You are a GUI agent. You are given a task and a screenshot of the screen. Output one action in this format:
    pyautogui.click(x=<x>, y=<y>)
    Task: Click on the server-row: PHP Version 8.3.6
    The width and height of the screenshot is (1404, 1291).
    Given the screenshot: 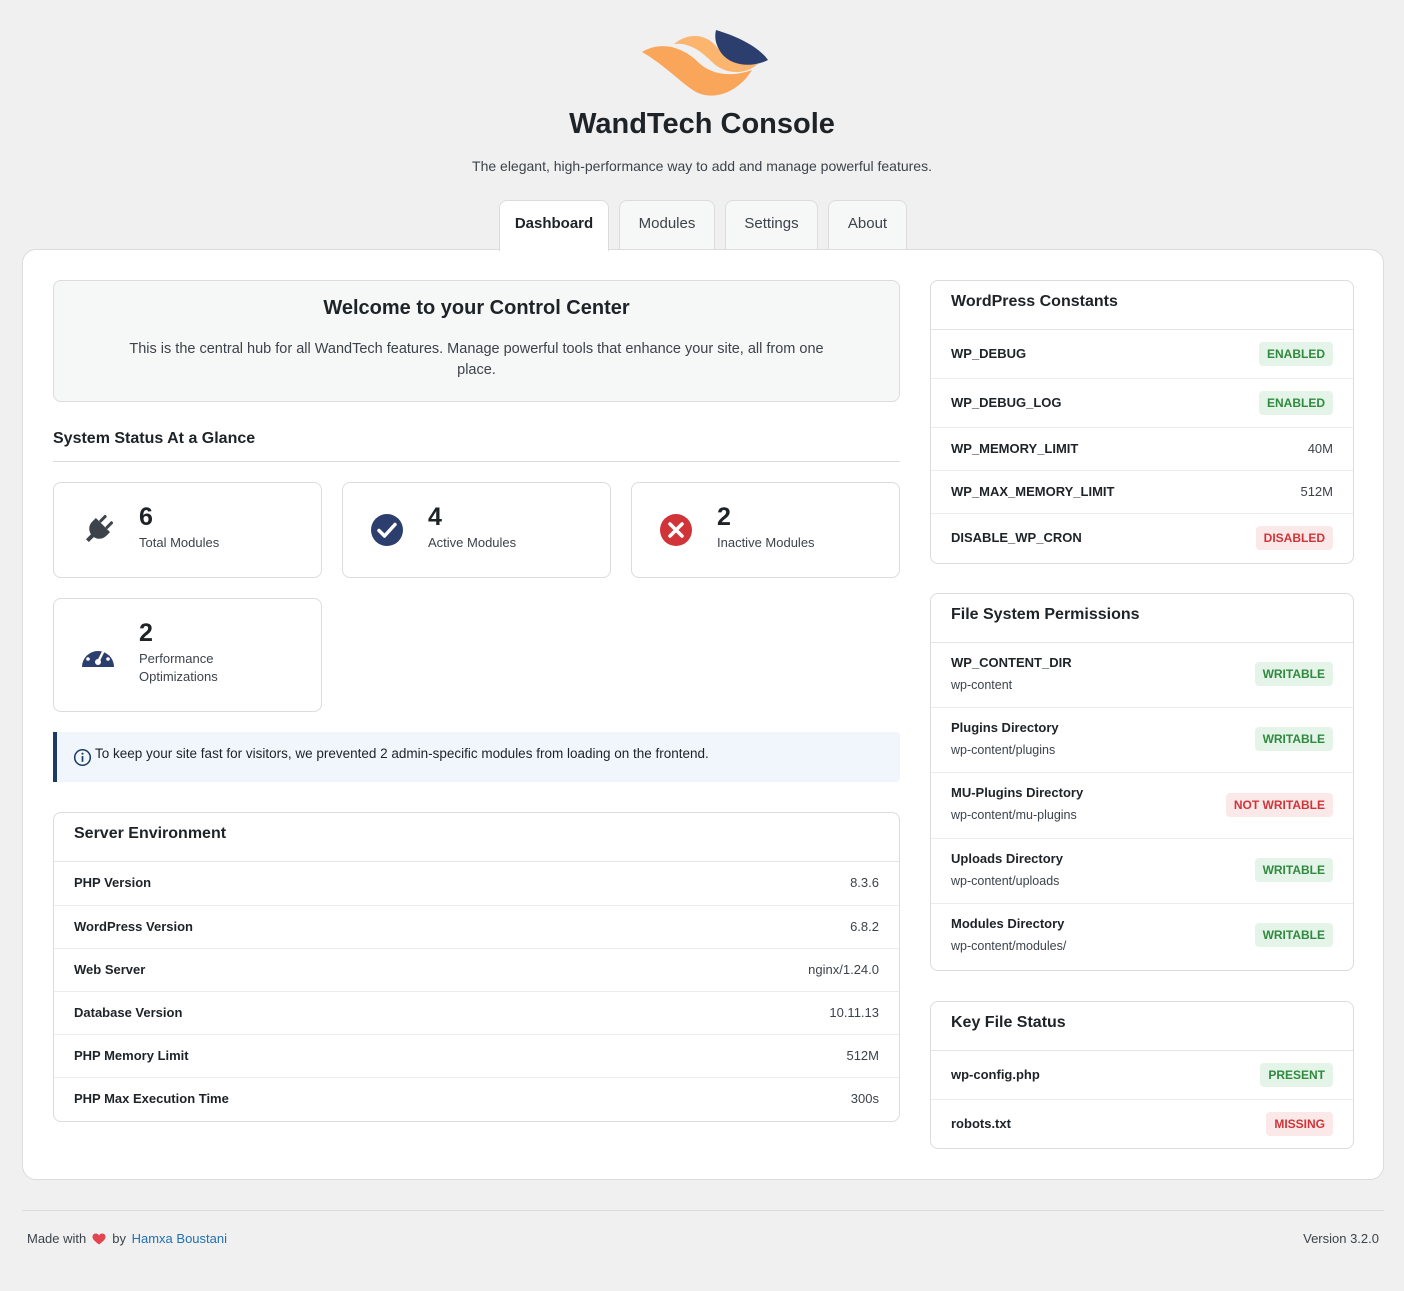 What is the action you would take?
    pyautogui.click(x=476, y=884)
    